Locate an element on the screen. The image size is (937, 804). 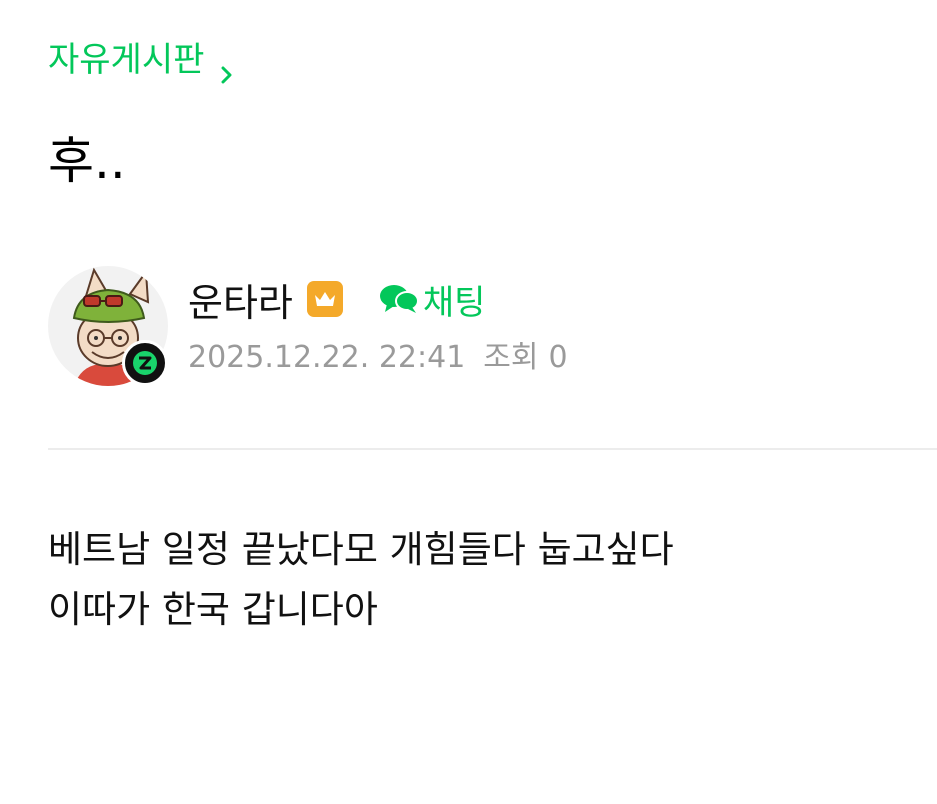
board-name: 자유게시판 is located at coordinates (126, 60).